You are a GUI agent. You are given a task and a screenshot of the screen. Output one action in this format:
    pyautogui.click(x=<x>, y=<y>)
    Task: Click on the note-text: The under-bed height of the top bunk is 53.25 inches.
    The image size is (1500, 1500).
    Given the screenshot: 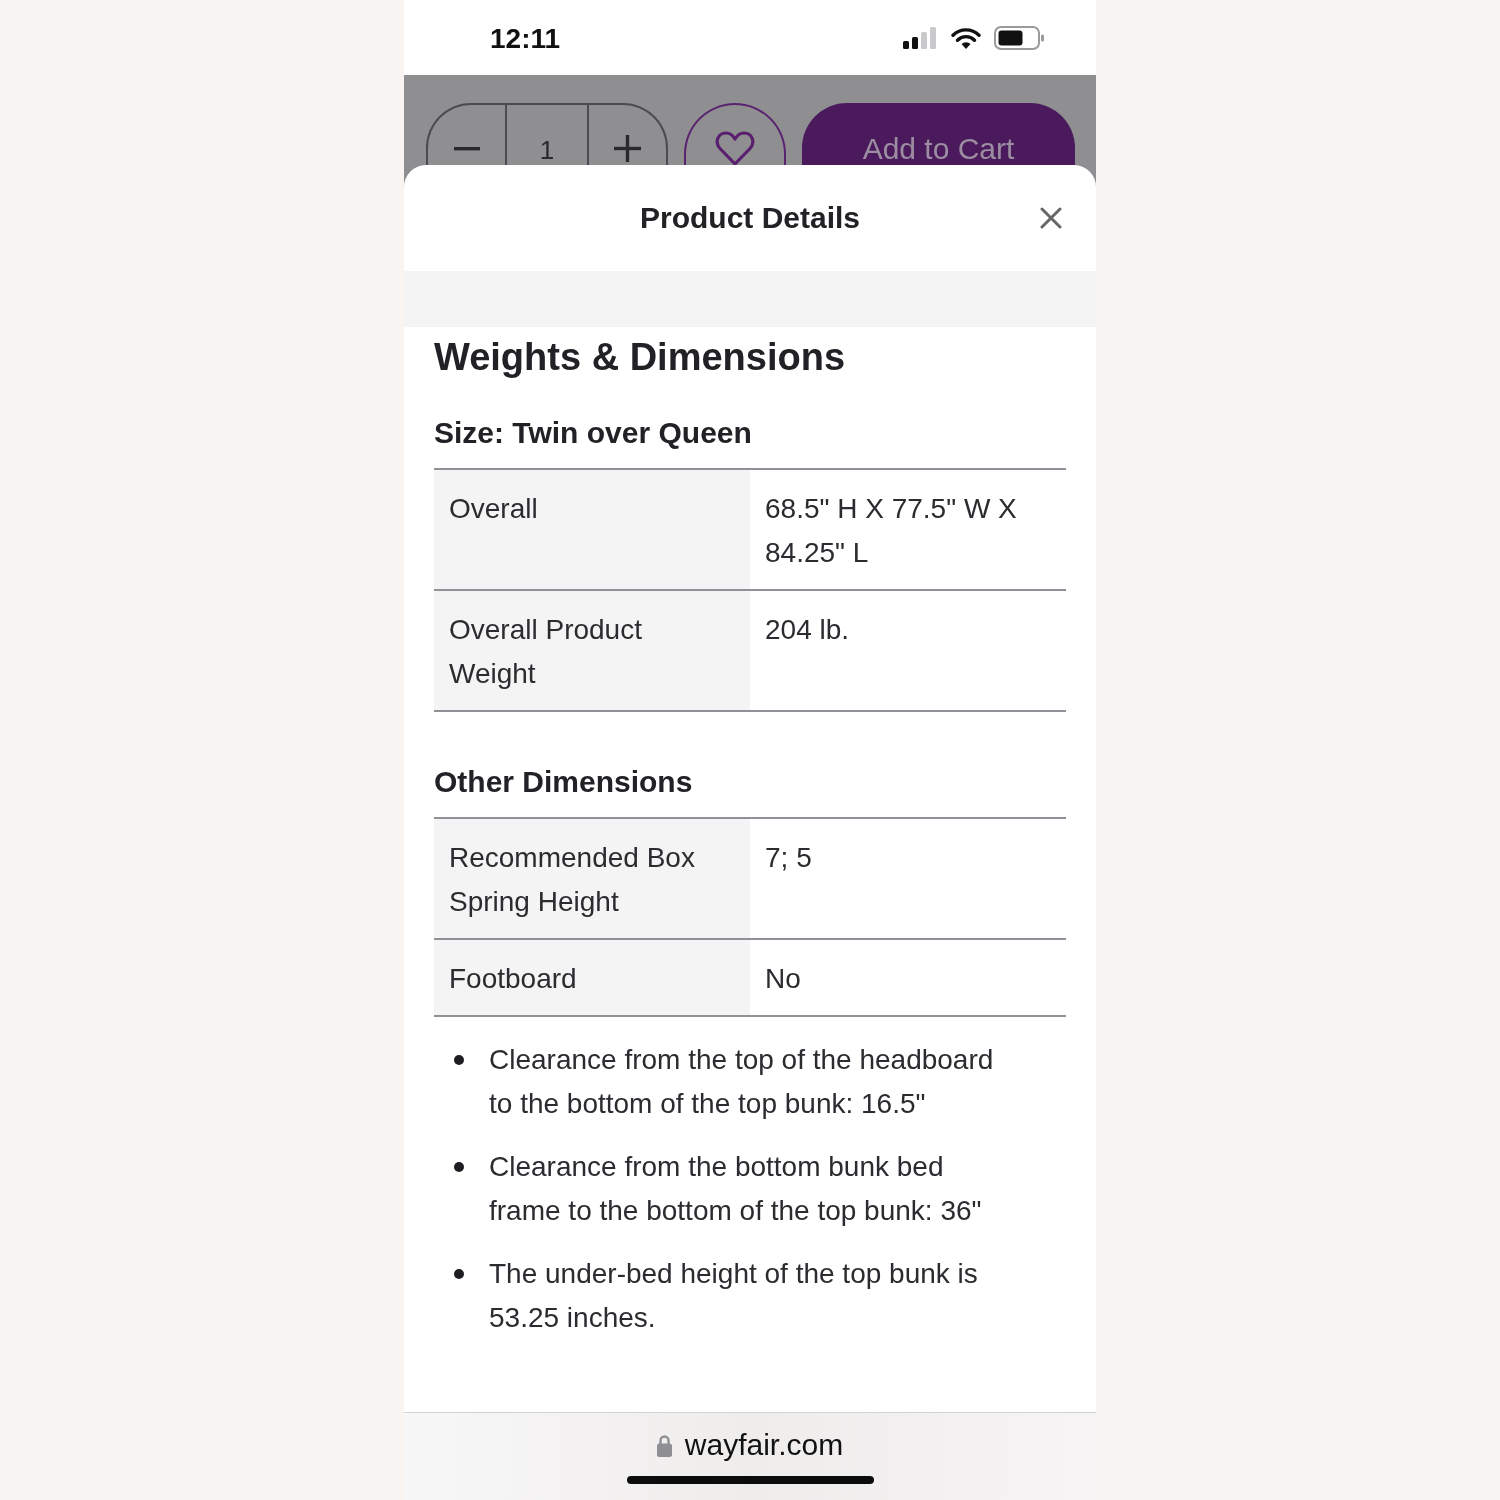 What is the action you would take?
    pyautogui.click(x=734, y=1296)
    